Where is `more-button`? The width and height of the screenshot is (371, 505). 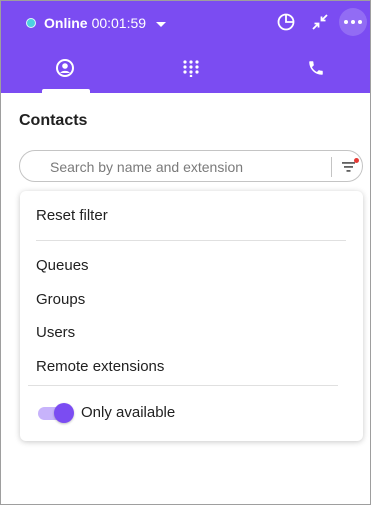 more-button is located at coordinates (353, 22).